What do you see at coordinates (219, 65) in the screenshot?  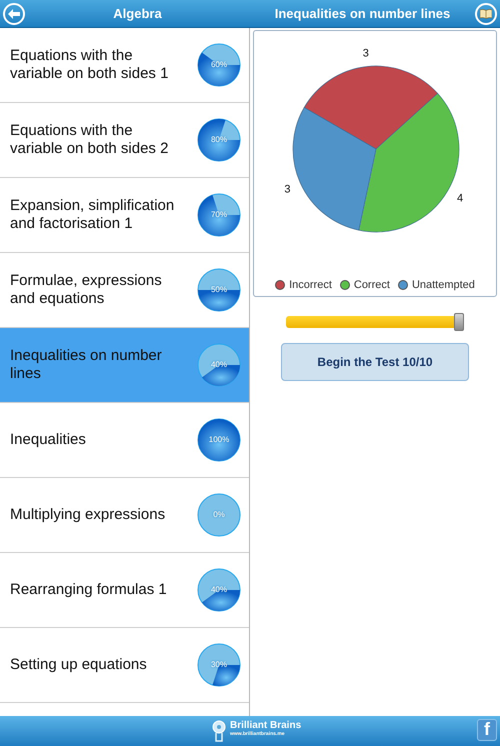 I see `progress-pie-icon: 60%` at bounding box center [219, 65].